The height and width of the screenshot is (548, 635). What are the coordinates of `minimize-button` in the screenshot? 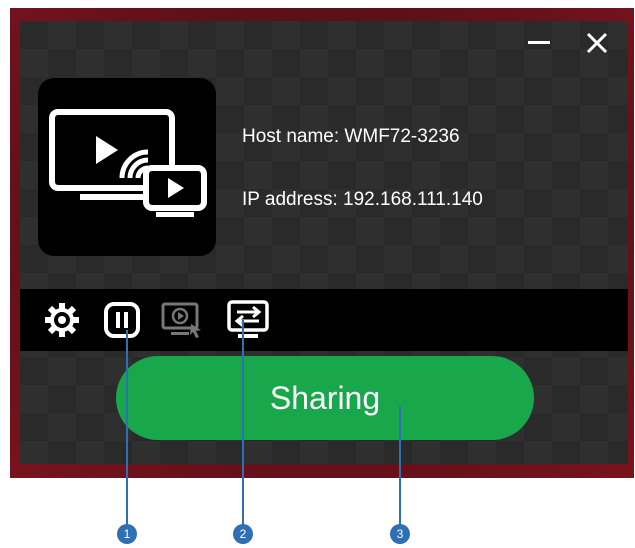 It's located at (539, 43).